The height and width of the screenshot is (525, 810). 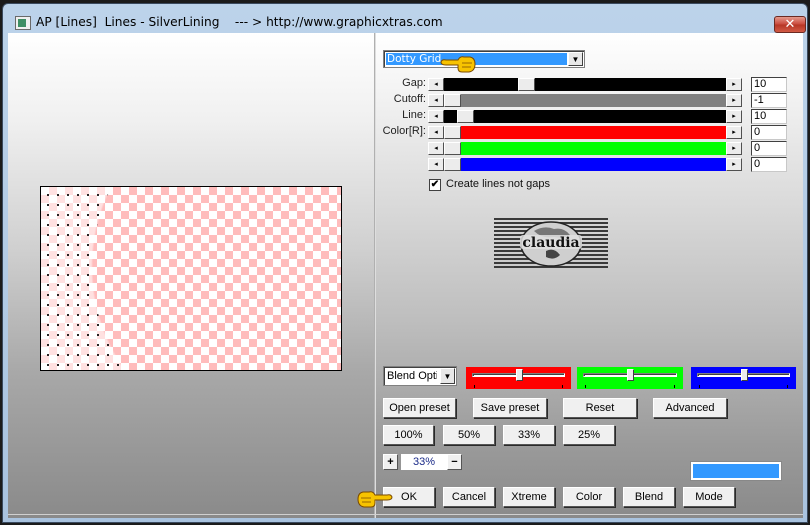 What do you see at coordinates (408, 435) in the screenshot?
I see `zoom-100-button: 100%` at bounding box center [408, 435].